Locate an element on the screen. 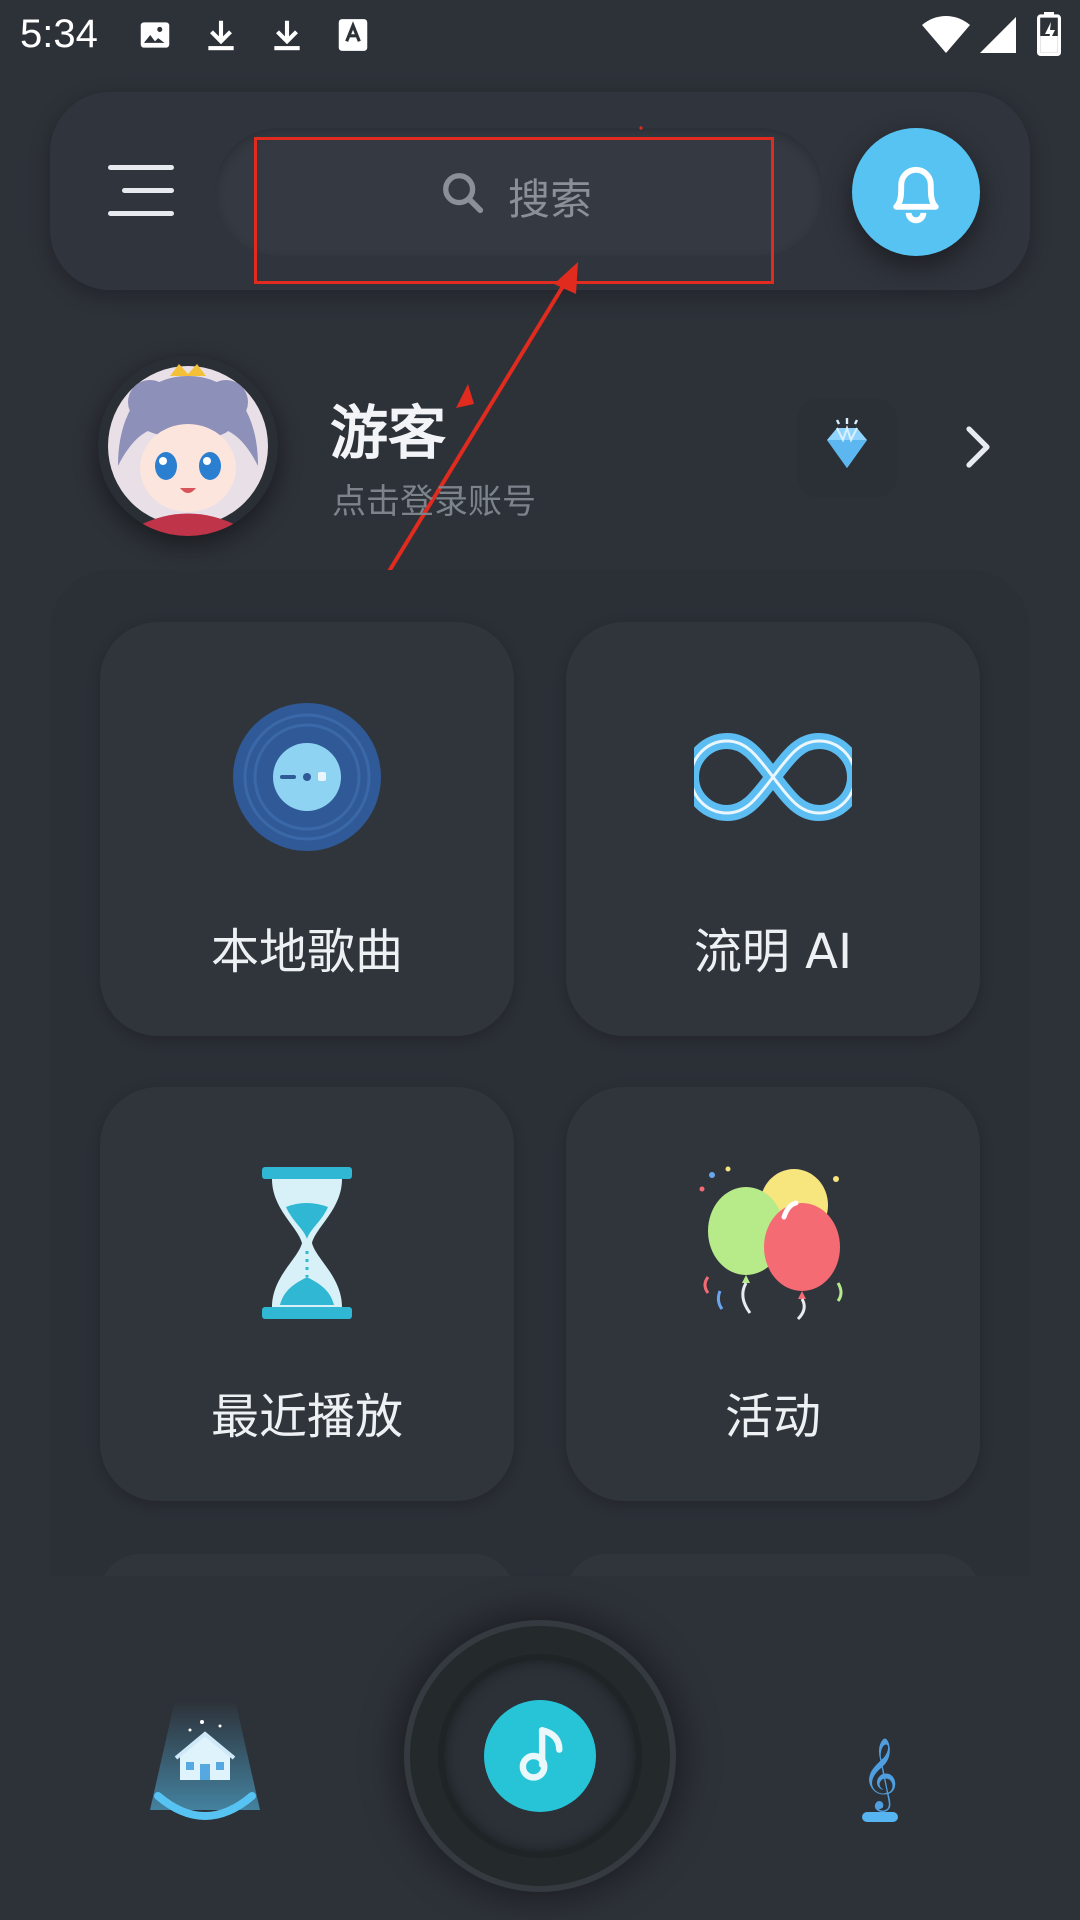 Image resolution: width=1080 pixels, height=1920 pixels. avatar is located at coordinates (188, 446).